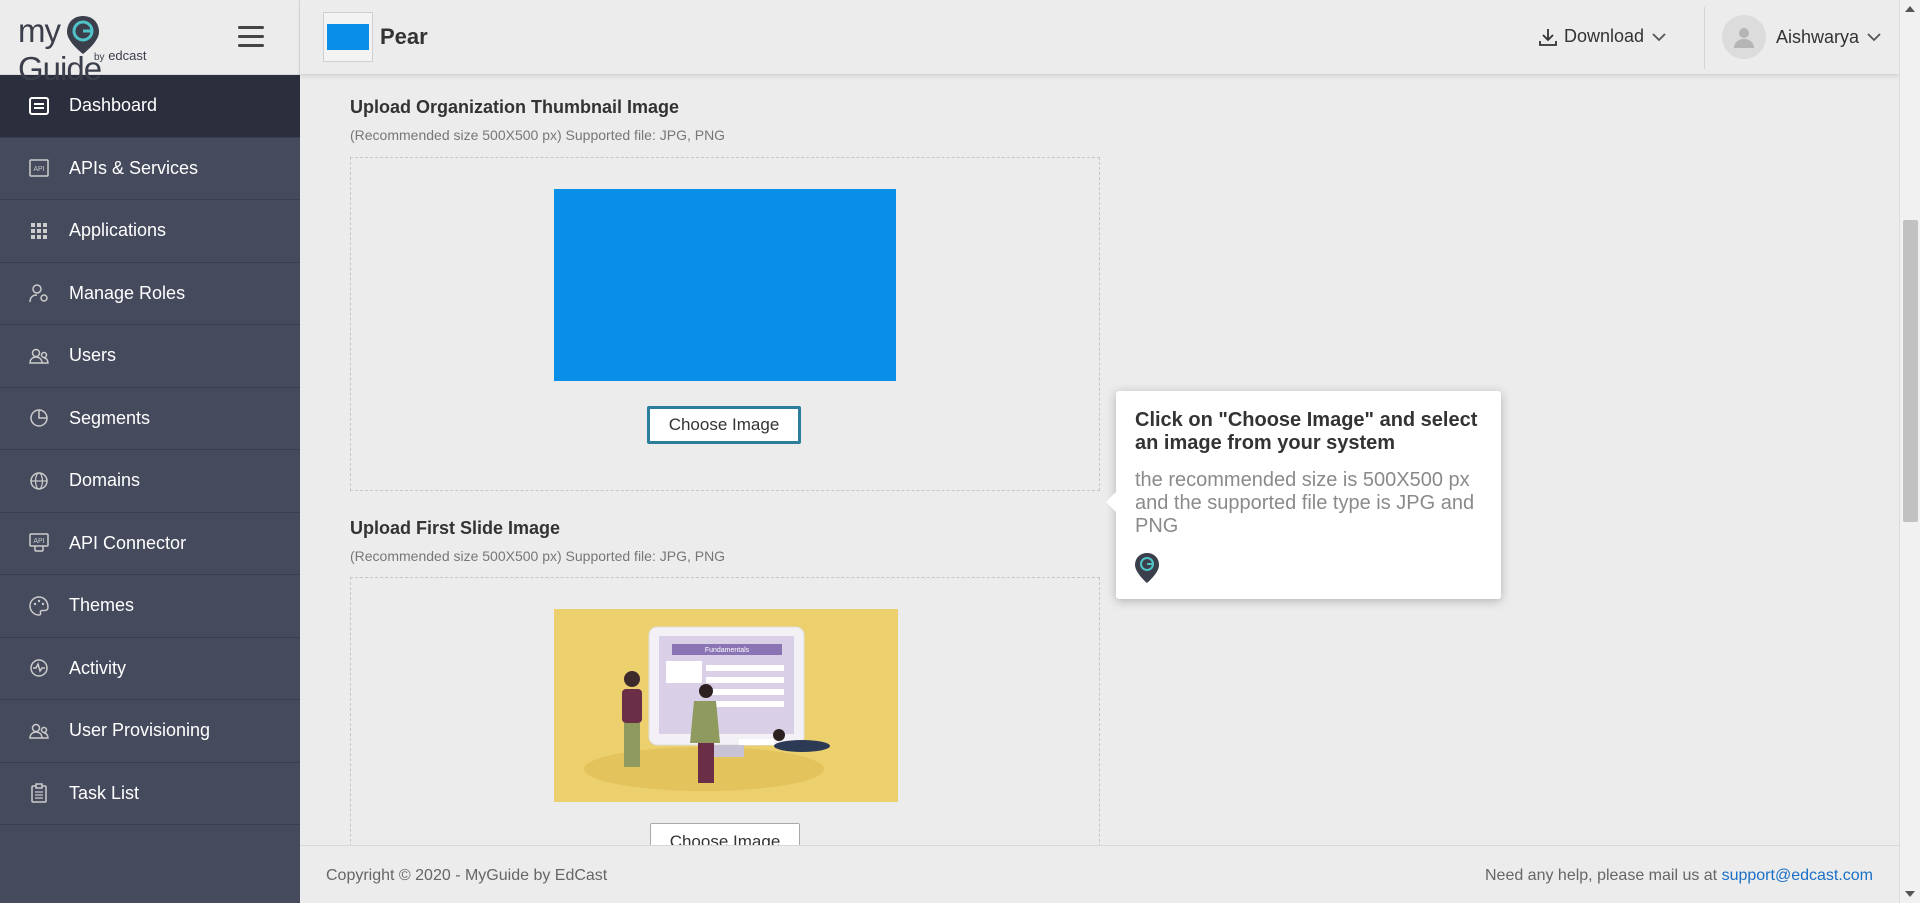 The width and height of the screenshot is (1920, 903). Describe the element at coordinates (150, 356) in the screenshot. I see `sidebar-item-users: Users` at that location.